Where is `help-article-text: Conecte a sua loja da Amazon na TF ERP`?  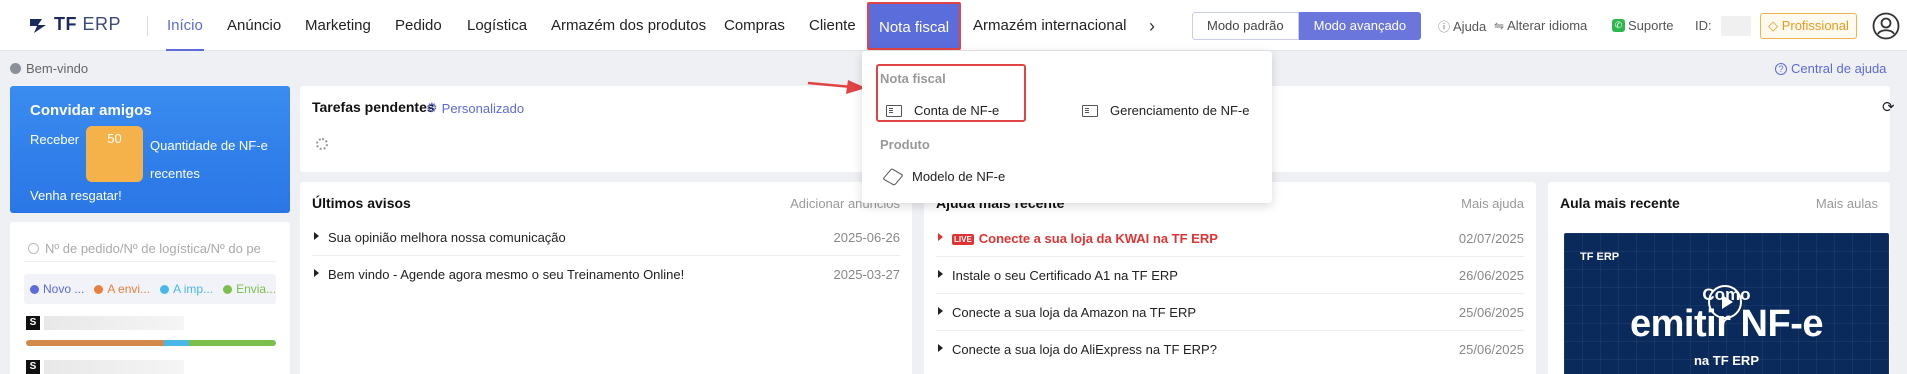
help-article-text: Conecte a sua loja da Amazon na TF ERP is located at coordinates (1074, 312).